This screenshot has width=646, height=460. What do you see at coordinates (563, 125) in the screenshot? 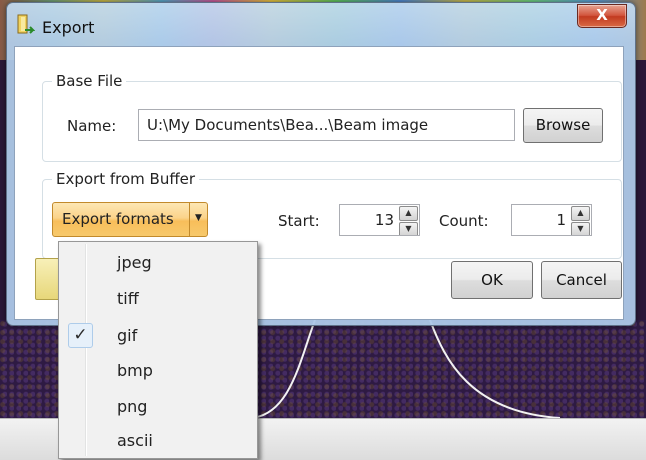
I see `browse-button: Browse` at bounding box center [563, 125].